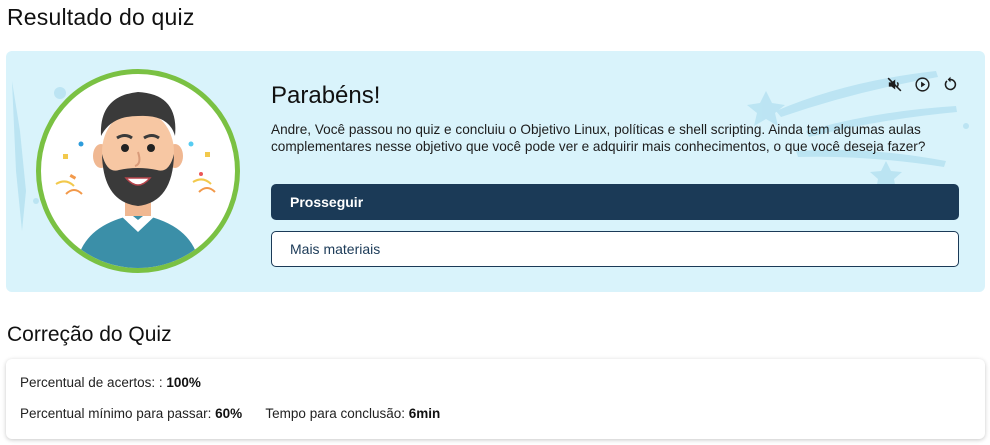 This screenshot has height=445, width=990. I want to click on score-line: Percentual de acertos: : 100%, so click(110, 382).